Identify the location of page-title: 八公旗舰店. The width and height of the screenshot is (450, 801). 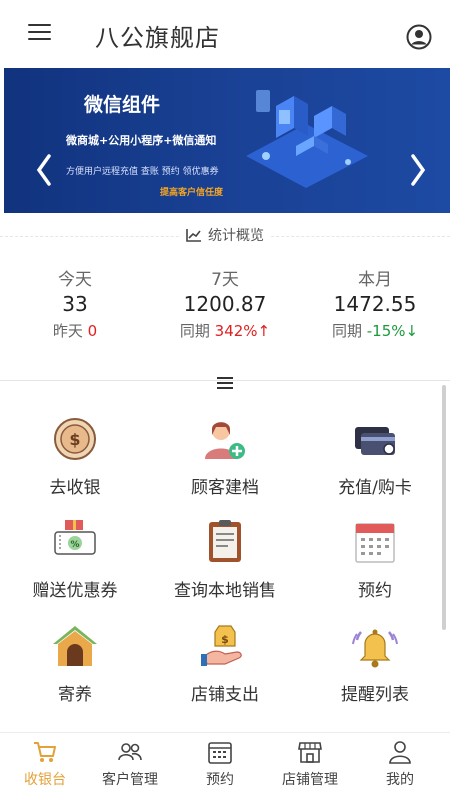
(157, 38).